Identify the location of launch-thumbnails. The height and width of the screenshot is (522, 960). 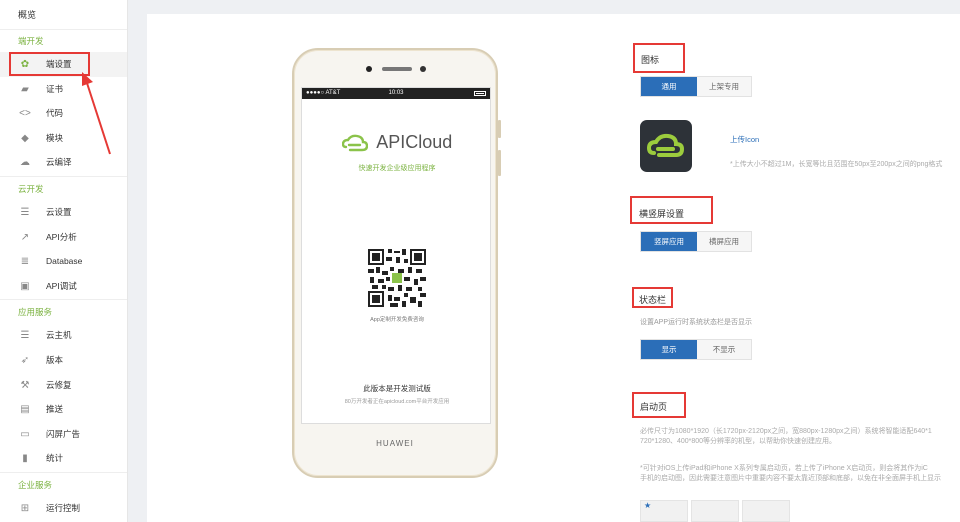
(715, 511).